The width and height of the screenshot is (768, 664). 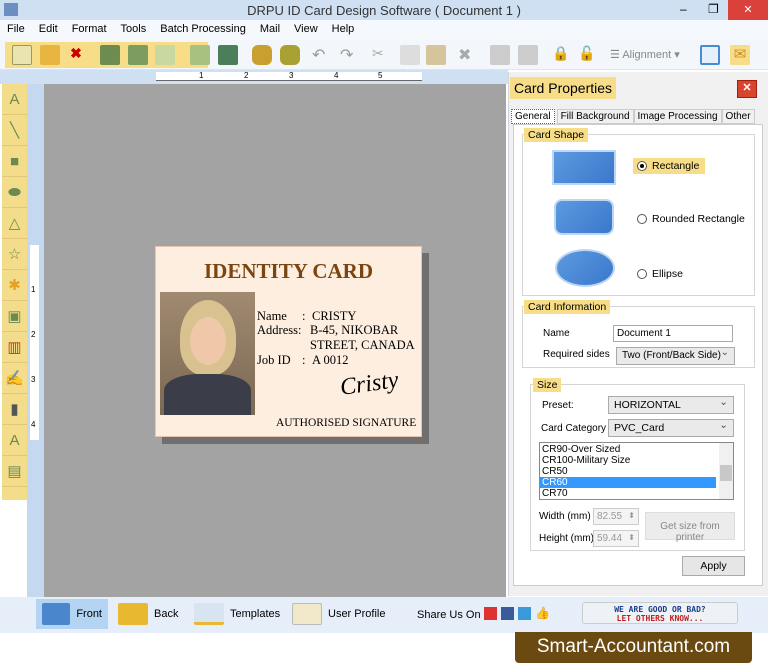 I want to click on card-photo, so click(x=207, y=353).